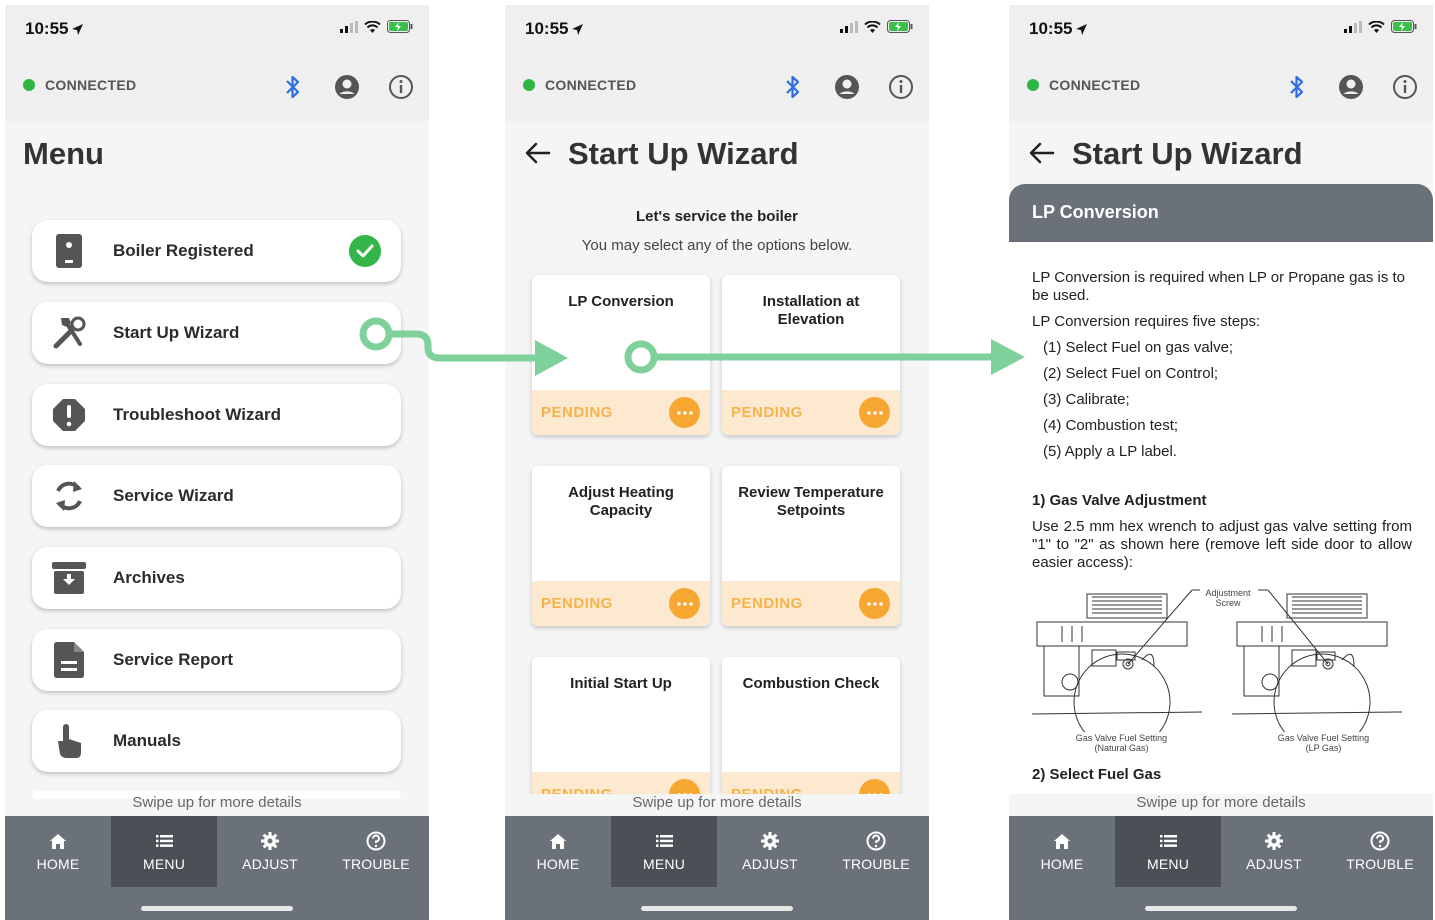 The image size is (1435, 920). I want to click on nav-trouble-label: TROUBLE, so click(876, 864).